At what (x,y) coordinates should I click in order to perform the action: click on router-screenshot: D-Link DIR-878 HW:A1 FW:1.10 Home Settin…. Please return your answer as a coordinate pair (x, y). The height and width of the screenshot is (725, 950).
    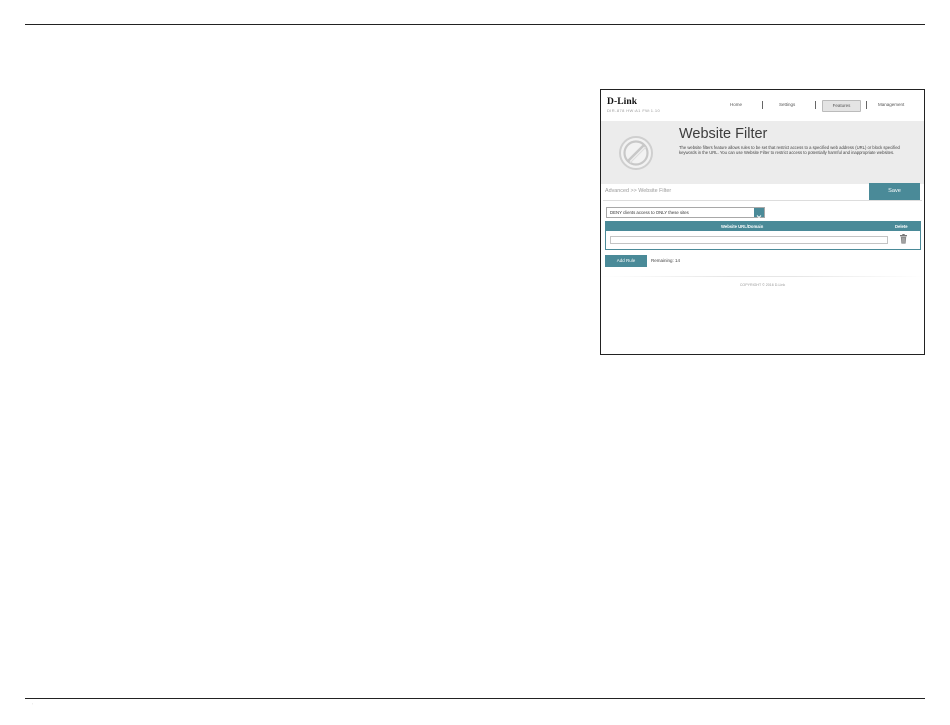
    Looking at the image, I should click on (762, 222).